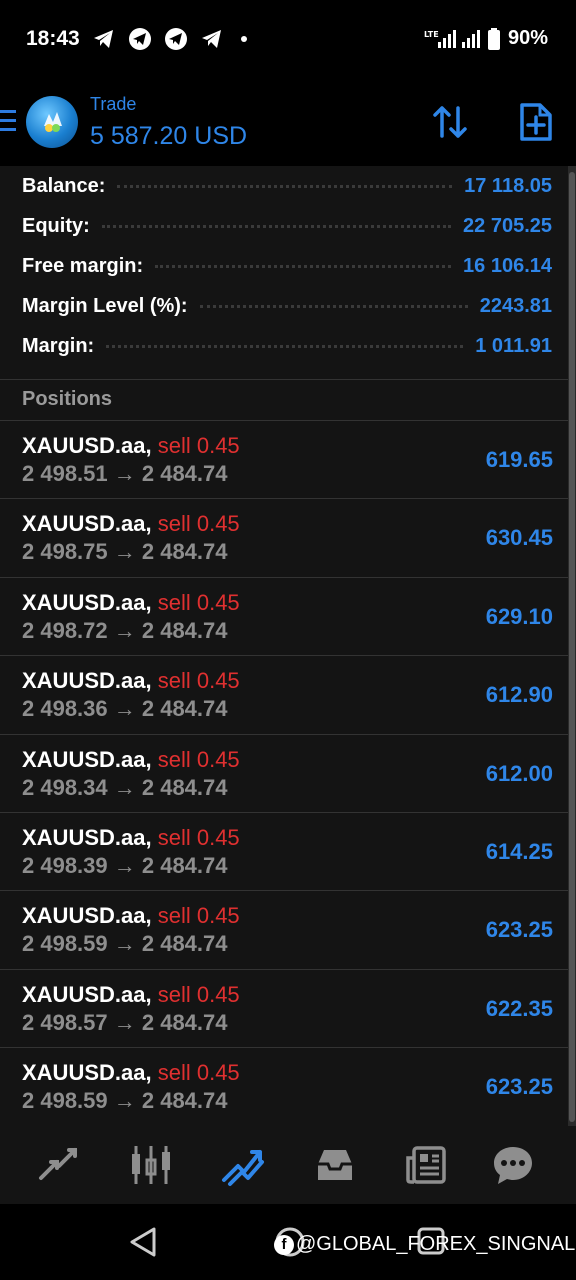 Image resolution: width=576 pixels, height=1280 pixels. Describe the element at coordinates (113, 104) in the screenshot. I see `page-title: Trade` at that location.